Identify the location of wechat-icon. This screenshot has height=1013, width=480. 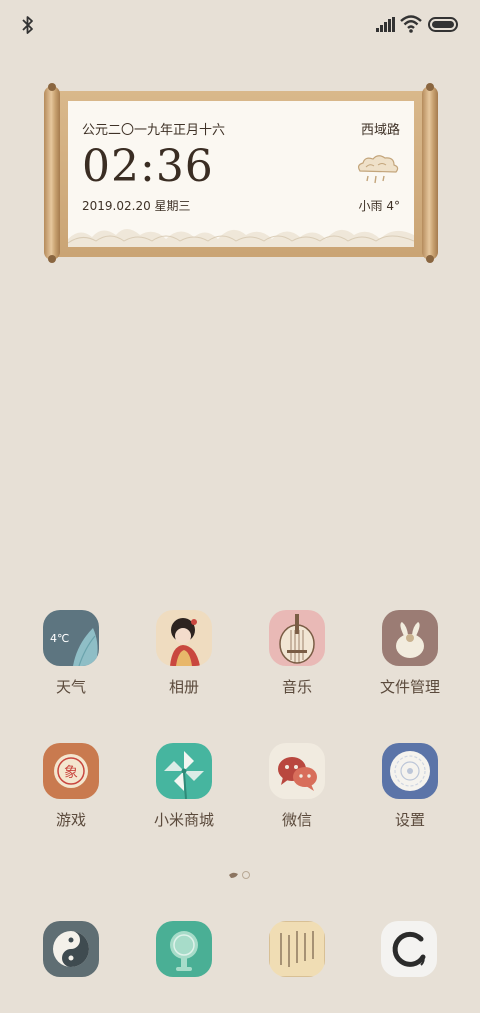
(297, 771).